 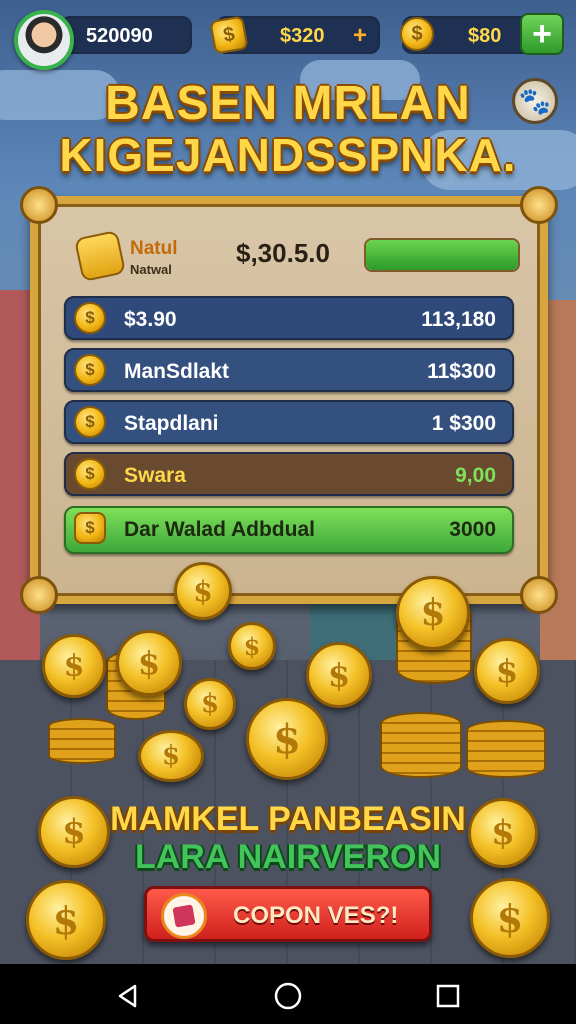 I want to click on treasure-icon, so click(x=100, y=256).